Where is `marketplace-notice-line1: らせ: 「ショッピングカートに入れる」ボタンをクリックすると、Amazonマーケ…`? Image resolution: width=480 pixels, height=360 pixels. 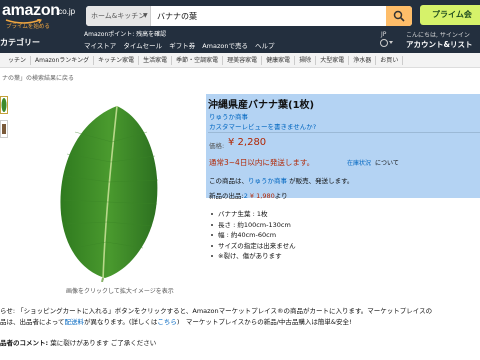 marketplace-notice-line1: らせ: 「ショッピングカートに入れる」ボタンをクリックすると、Amazonマーケ… is located at coordinates (216, 311).